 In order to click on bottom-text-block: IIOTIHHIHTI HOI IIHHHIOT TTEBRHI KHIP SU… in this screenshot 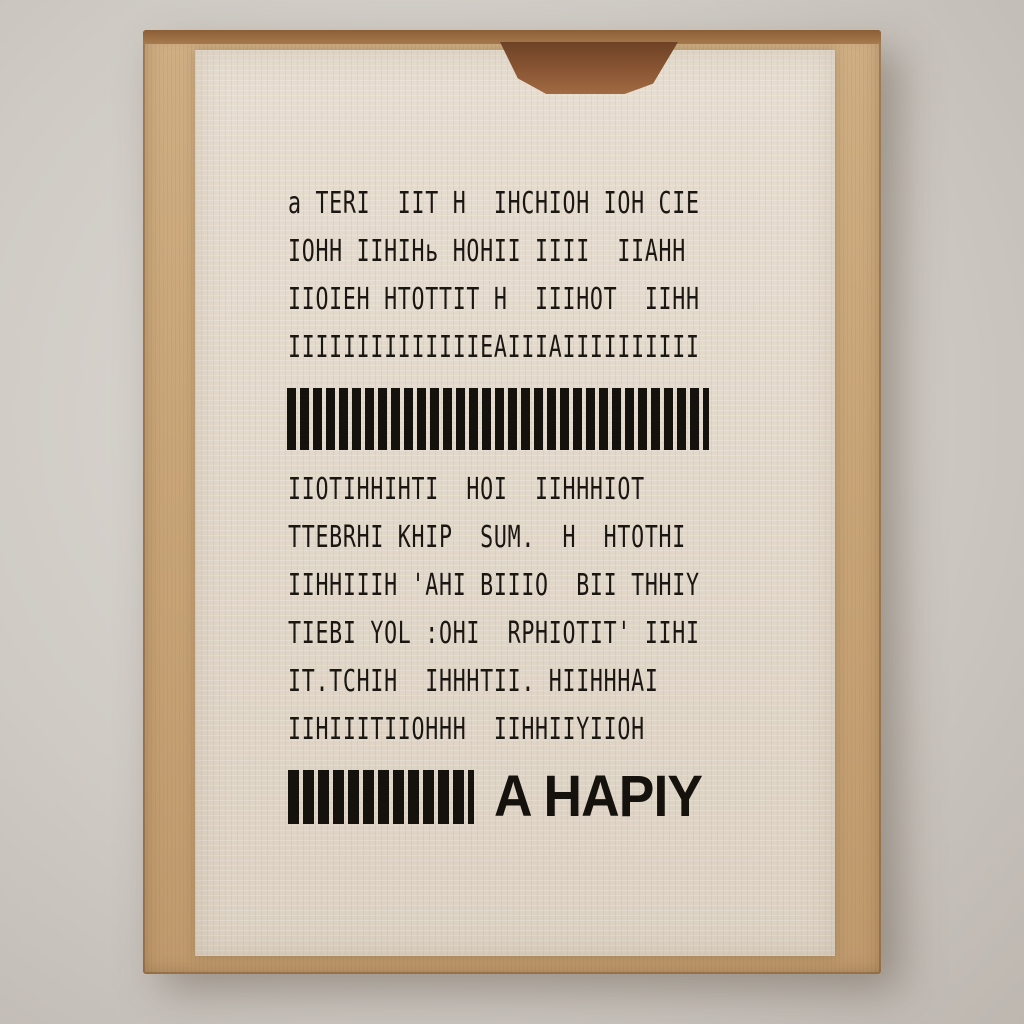, I will do `click(506, 610)`.